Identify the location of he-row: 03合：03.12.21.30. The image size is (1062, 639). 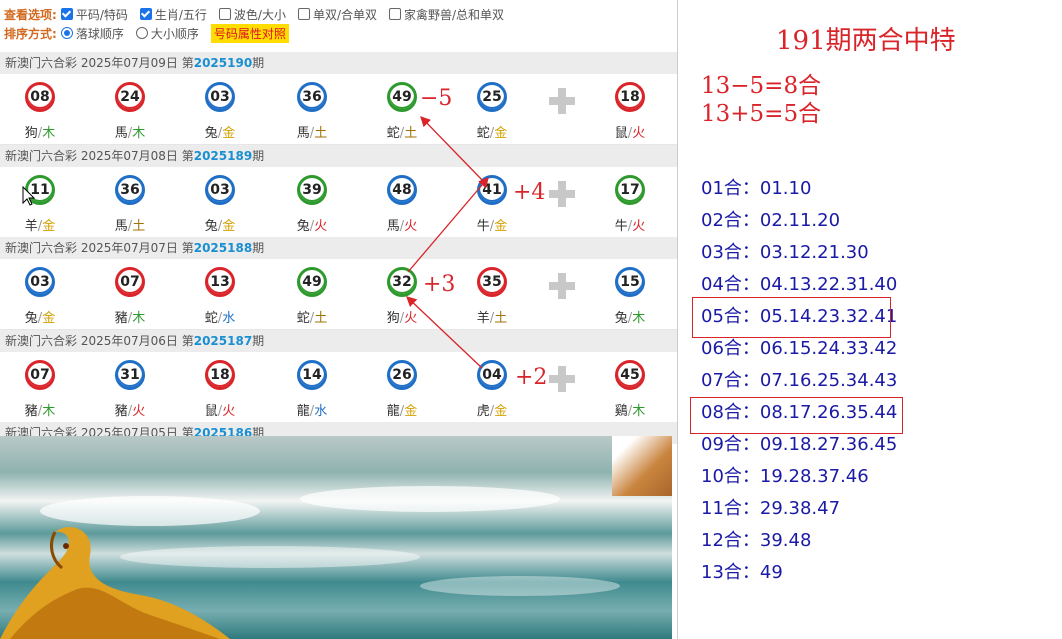
(785, 253).